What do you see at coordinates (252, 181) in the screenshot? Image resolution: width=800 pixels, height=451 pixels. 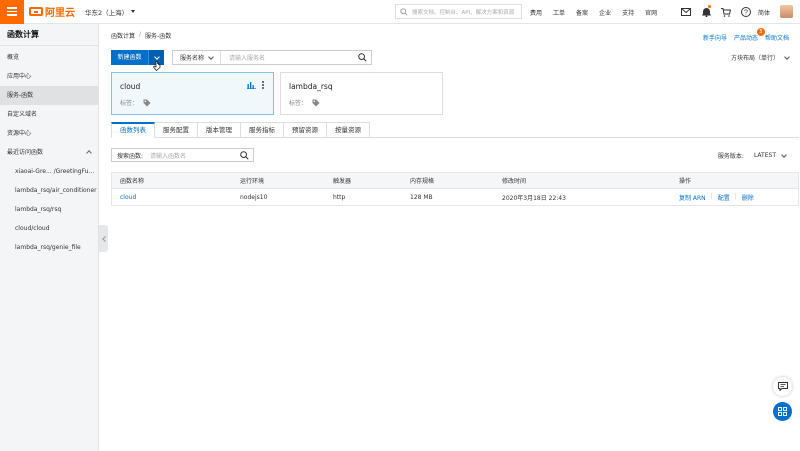 I see `column-header-runtime: 运行环境` at bounding box center [252, 181].